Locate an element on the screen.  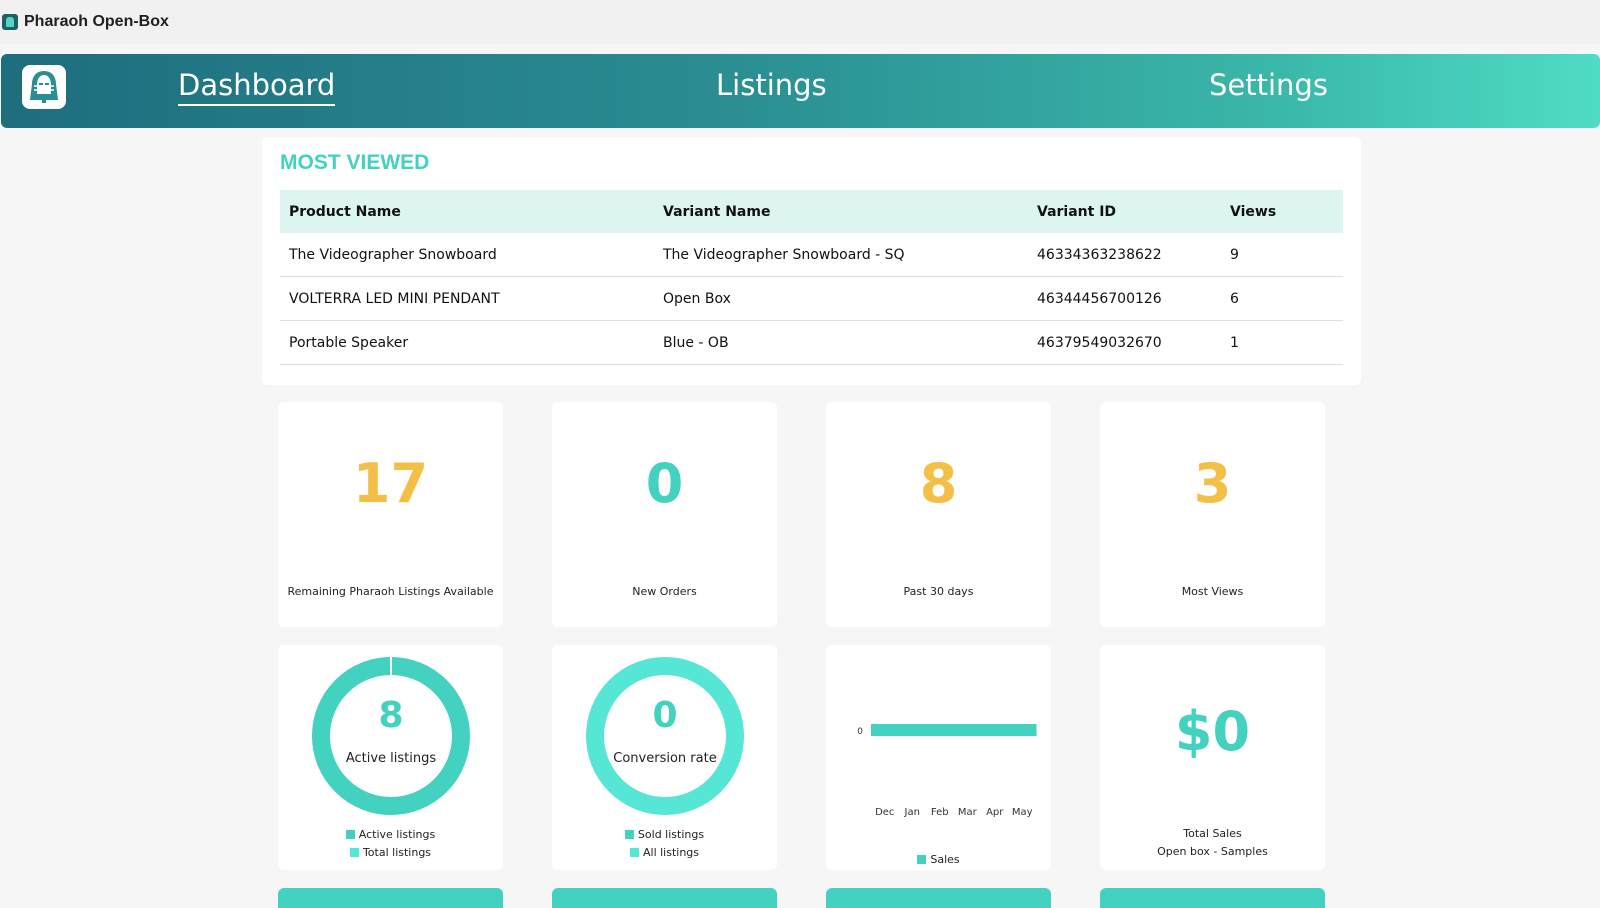
stat-value: 8 is located at coordinates (938, 483).